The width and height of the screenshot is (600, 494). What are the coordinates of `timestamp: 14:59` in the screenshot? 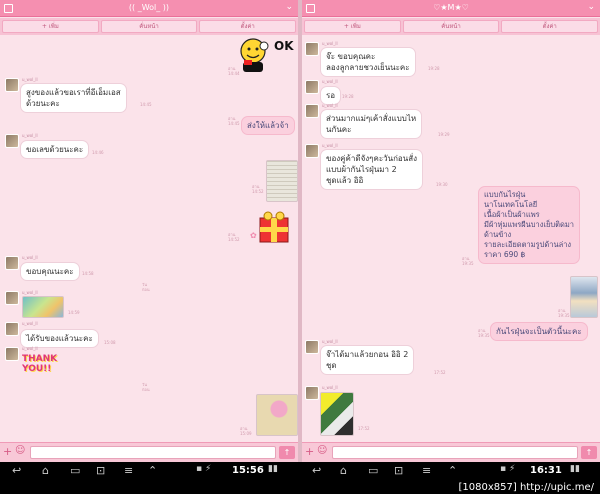 It's located at (74, 312).